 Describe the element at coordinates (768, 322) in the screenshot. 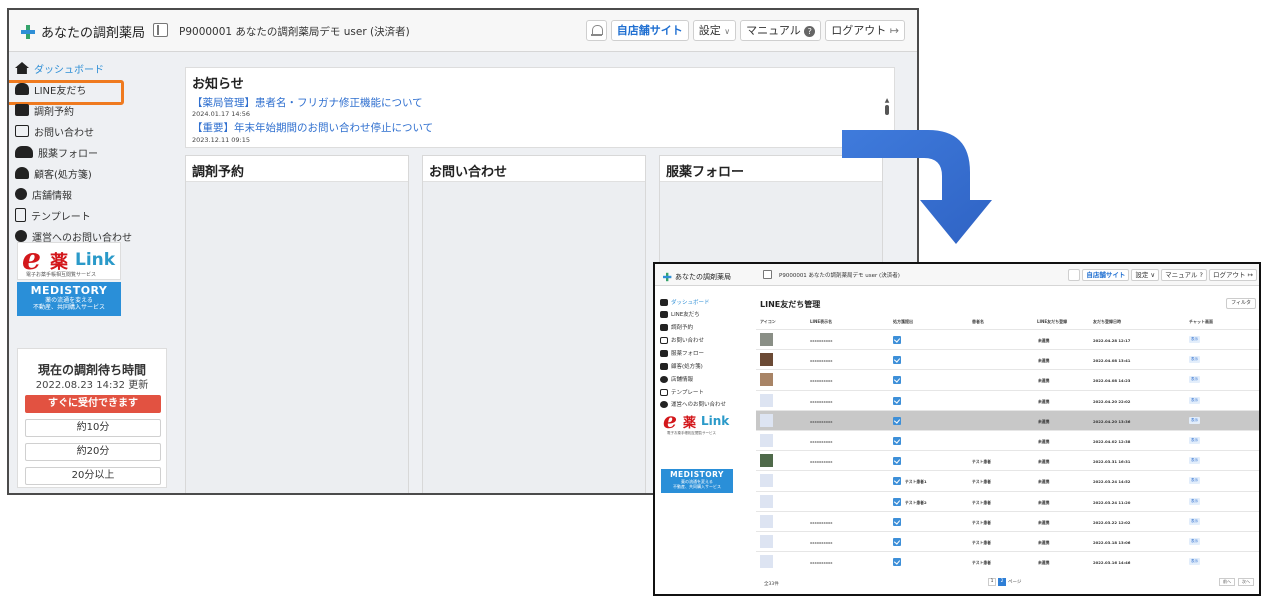

I see `column-header: アイコン` at that location.